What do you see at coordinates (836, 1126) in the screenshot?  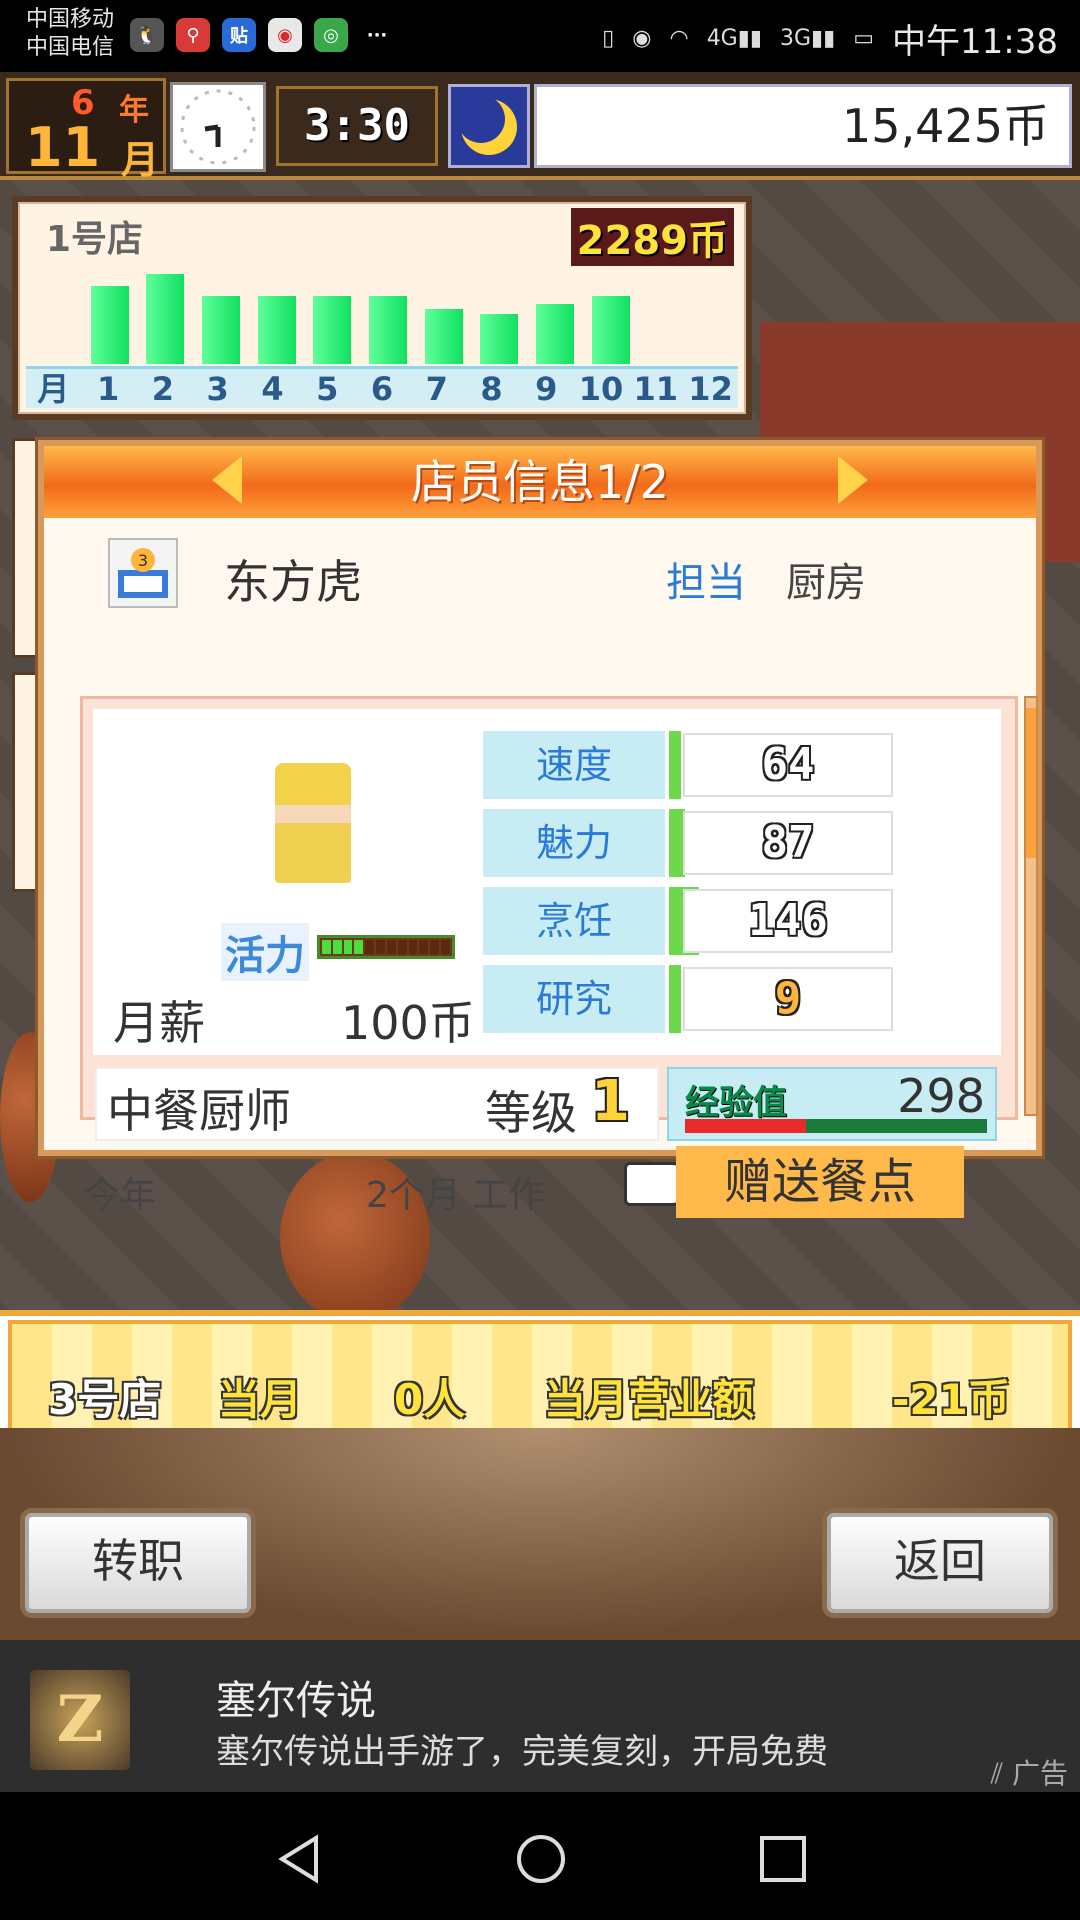 I see `exp-bar` at bounding box center [836, 1126].